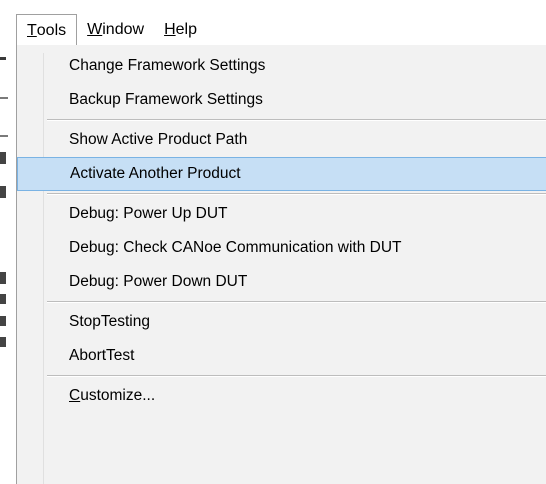  What do you see at coordinates (170, 29) in the screenshot?
I see `menu-help-mnemonic: H` at bounding box center [170, 29].